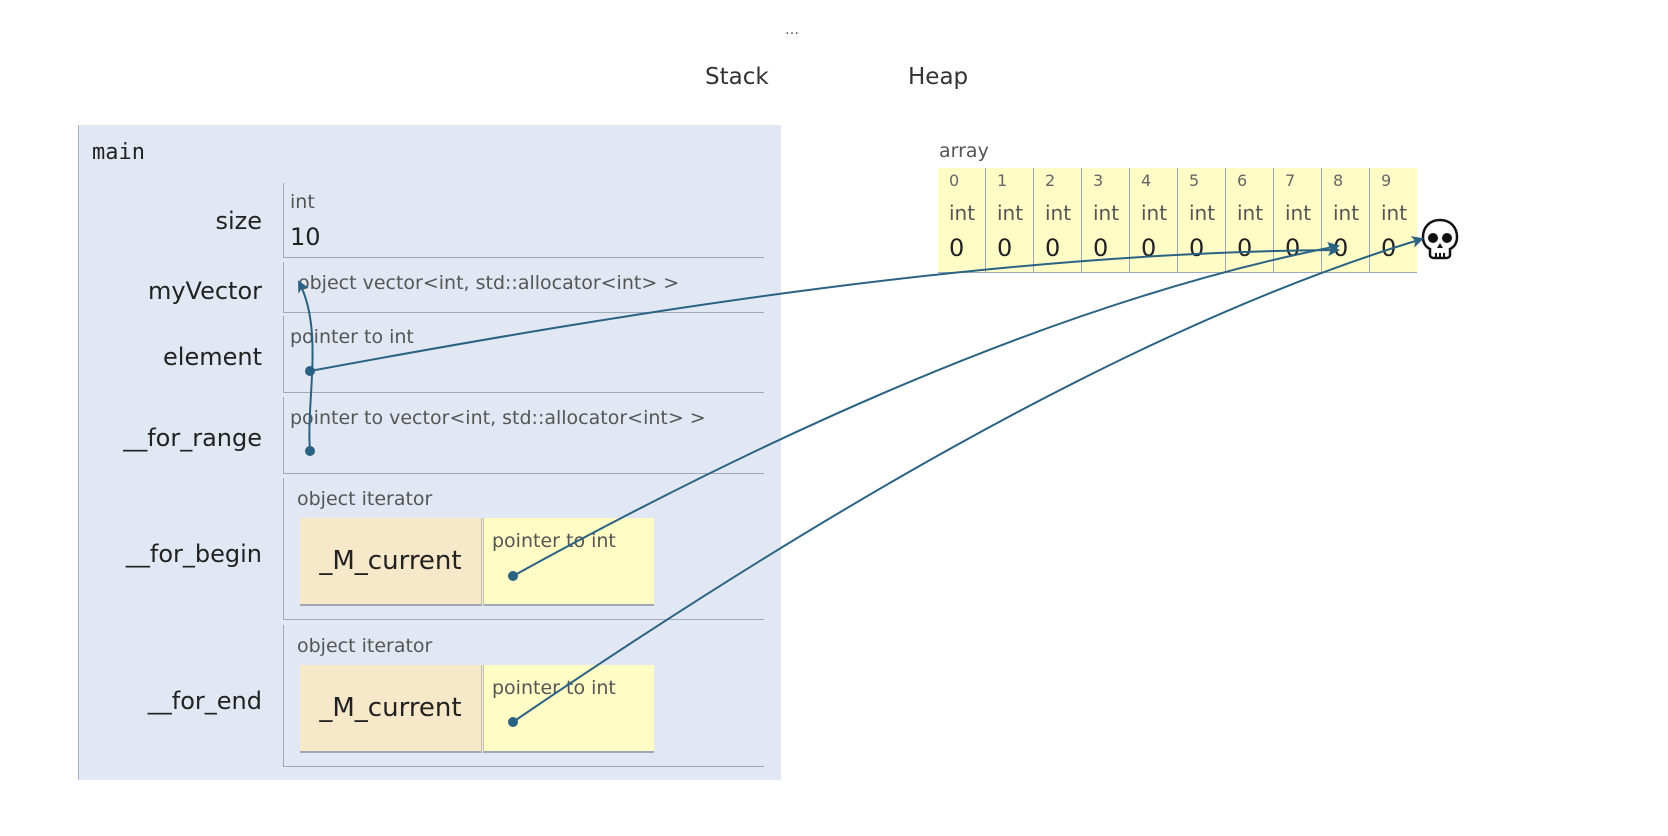  Describe the element at coordinates (513, 722) in the screenshot. I see `for-end-pointer-dot` at that location.